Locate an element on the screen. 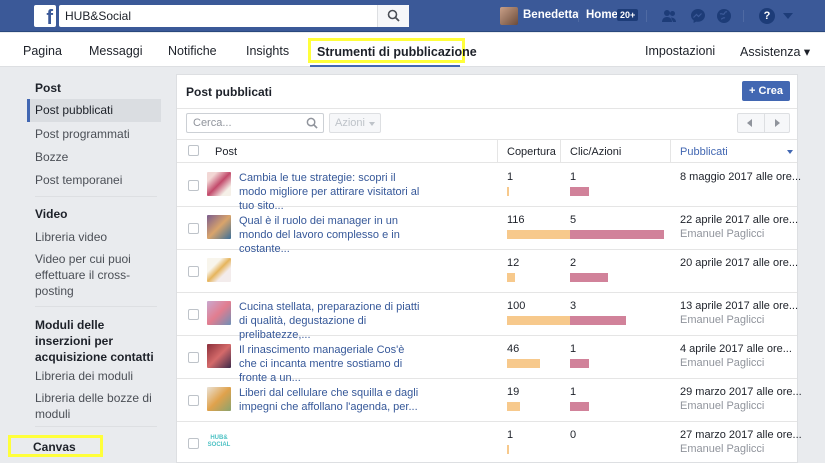 The height and width of the screenshot is (463, 825). reach-value: 1 is located at coordinates (510, 435).